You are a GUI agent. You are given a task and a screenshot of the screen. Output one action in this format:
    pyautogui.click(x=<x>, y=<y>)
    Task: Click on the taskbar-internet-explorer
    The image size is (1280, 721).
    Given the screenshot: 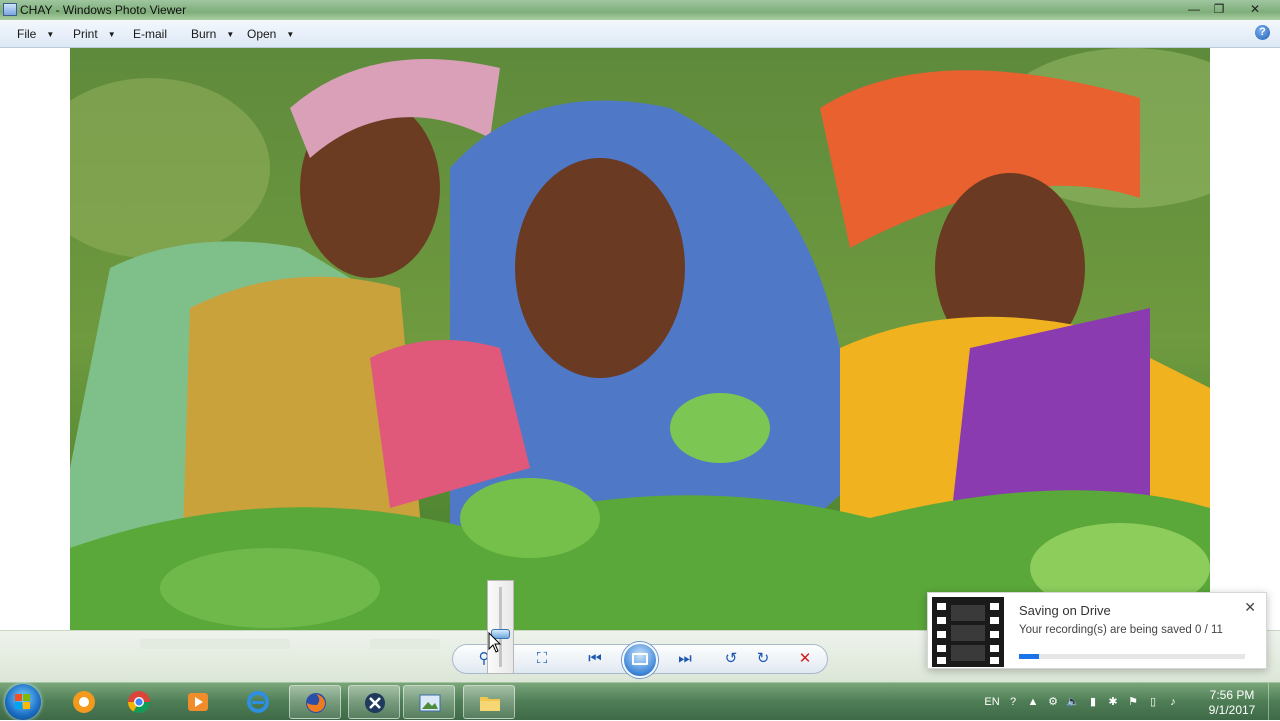 What is the action you would take?
    pyautogui.click(x=258, y=702)
    